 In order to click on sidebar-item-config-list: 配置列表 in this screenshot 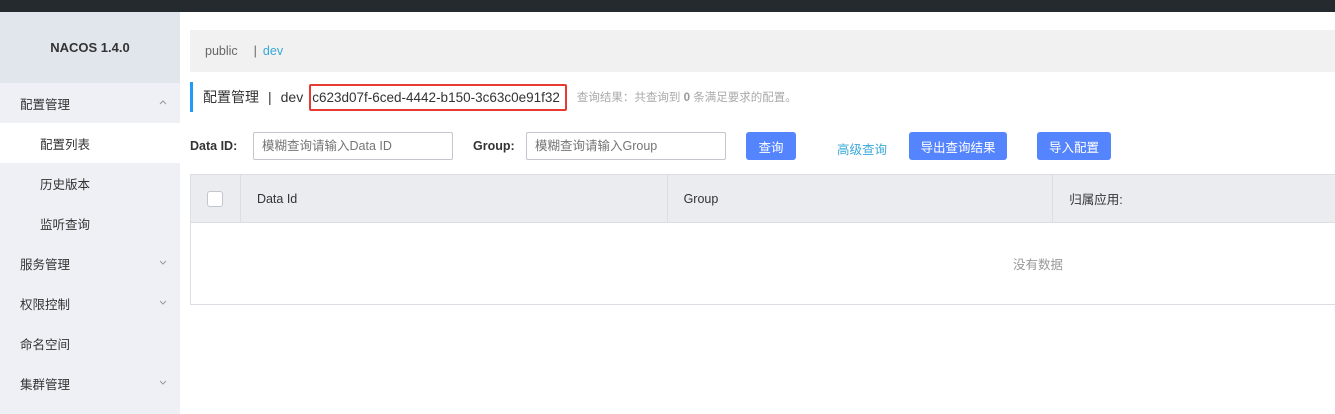, I will do `click(90, 143)`.